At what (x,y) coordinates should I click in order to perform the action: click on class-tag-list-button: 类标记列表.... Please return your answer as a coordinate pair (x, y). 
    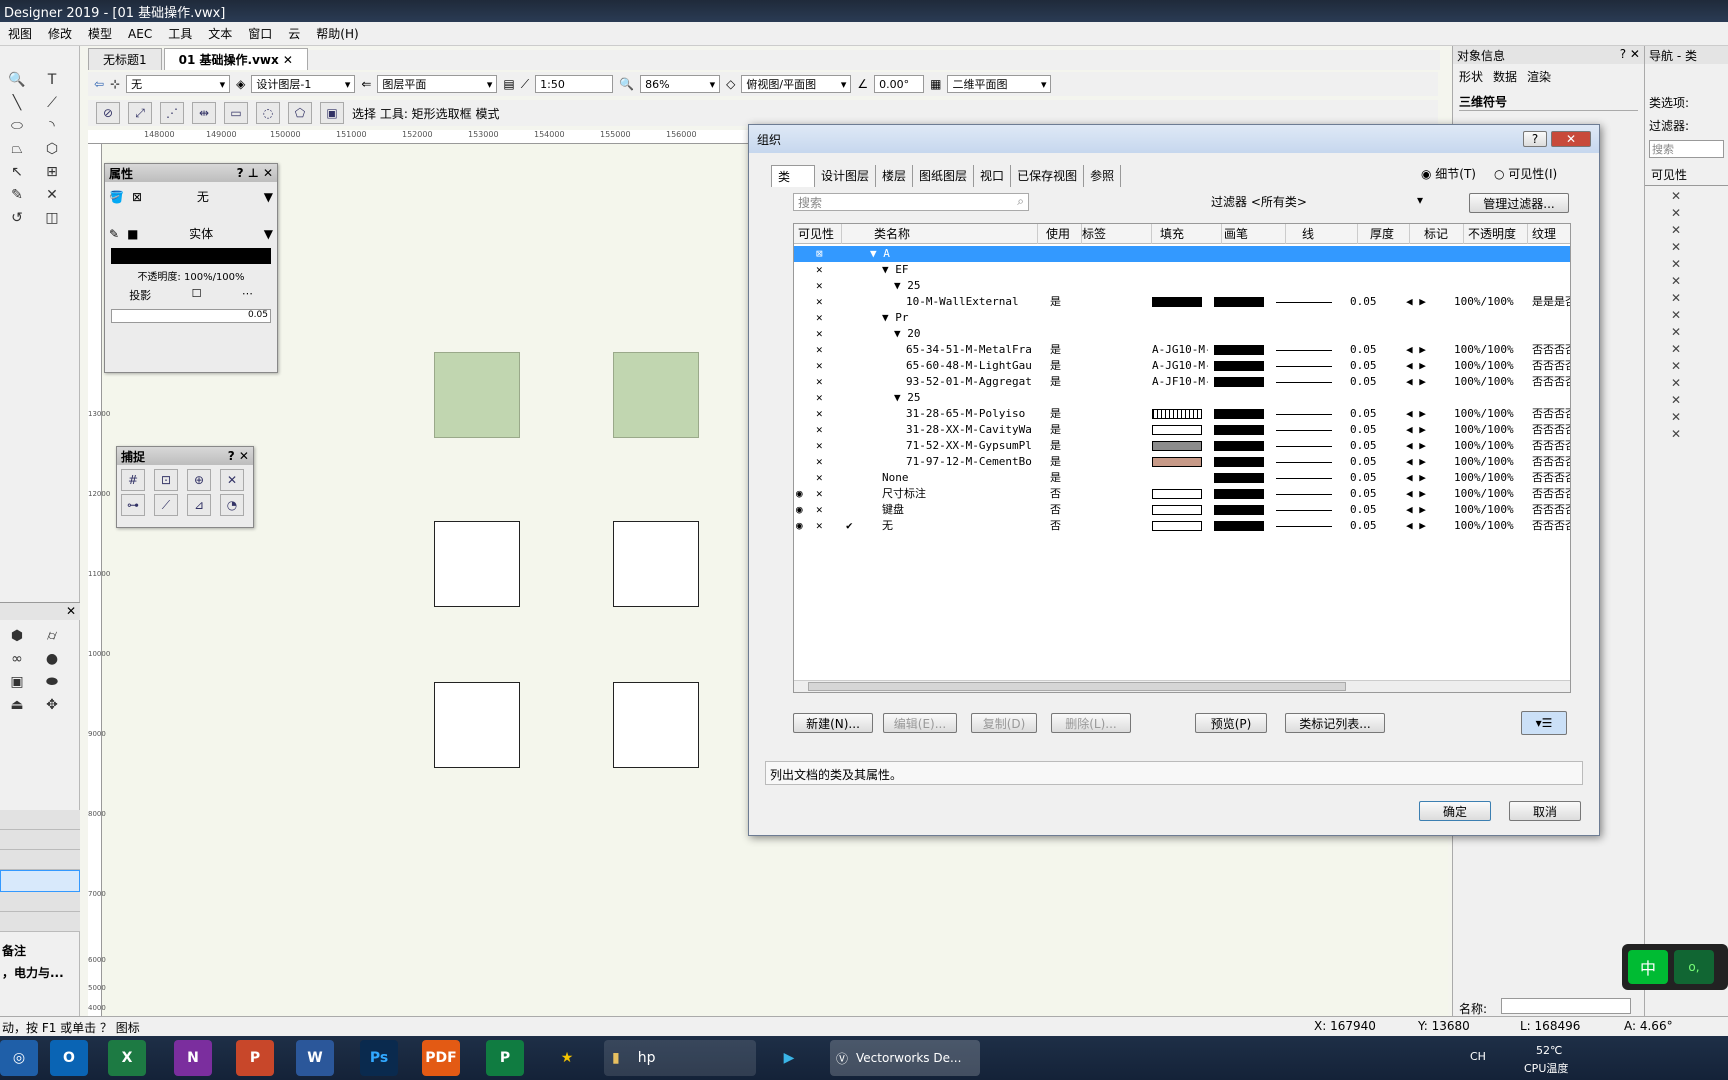
    Looking at the image, I should click on (1335, 723).